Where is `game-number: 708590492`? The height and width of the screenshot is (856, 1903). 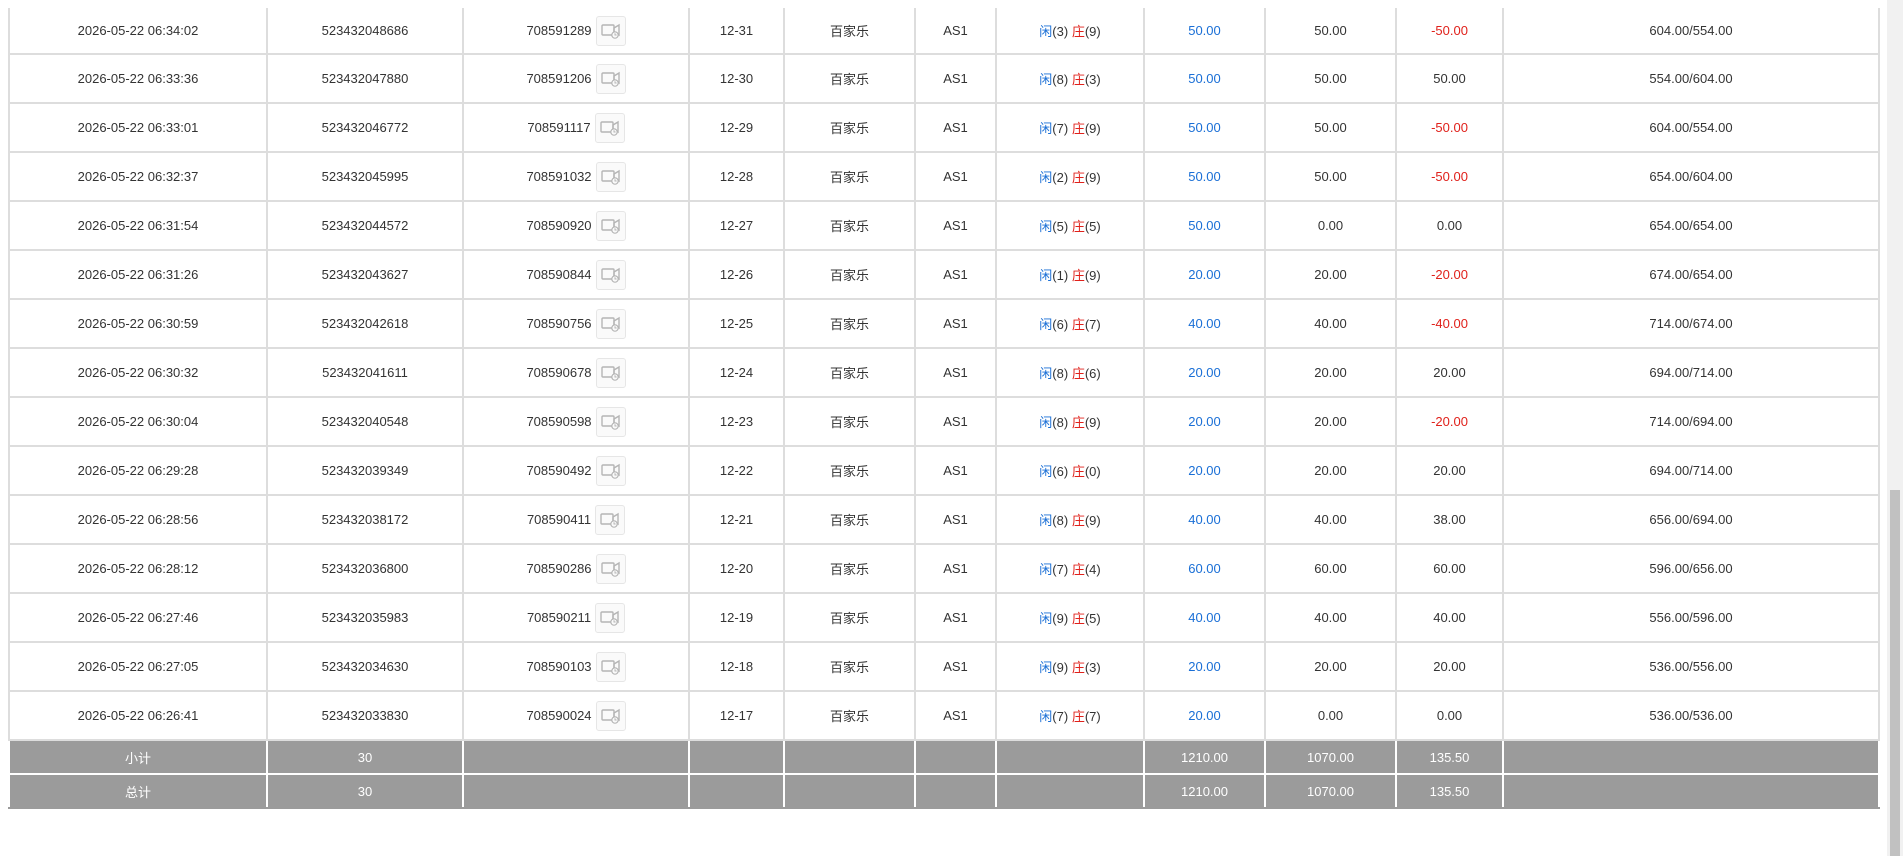
game-number: 708590492 is located at coordinates (559, 470).